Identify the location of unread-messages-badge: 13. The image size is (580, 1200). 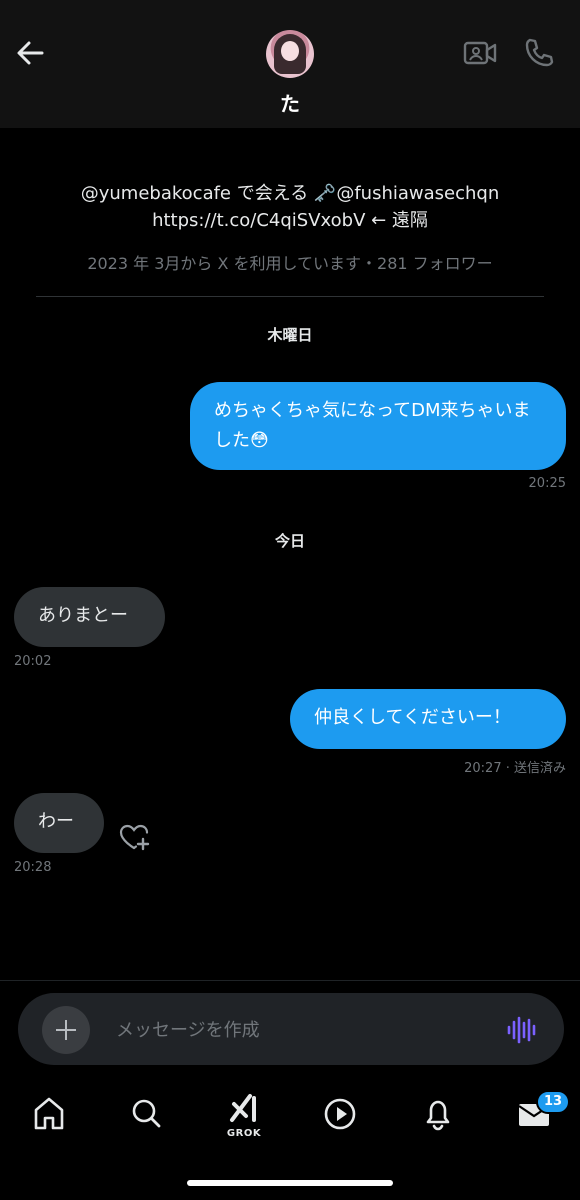
(553, 1102).